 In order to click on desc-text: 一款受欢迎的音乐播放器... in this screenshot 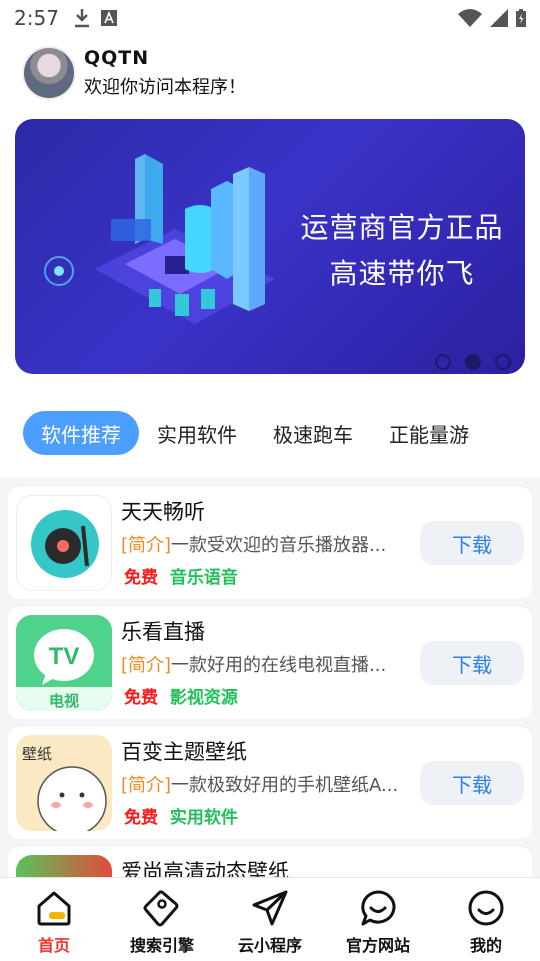, I will do `click(279, 545)`.